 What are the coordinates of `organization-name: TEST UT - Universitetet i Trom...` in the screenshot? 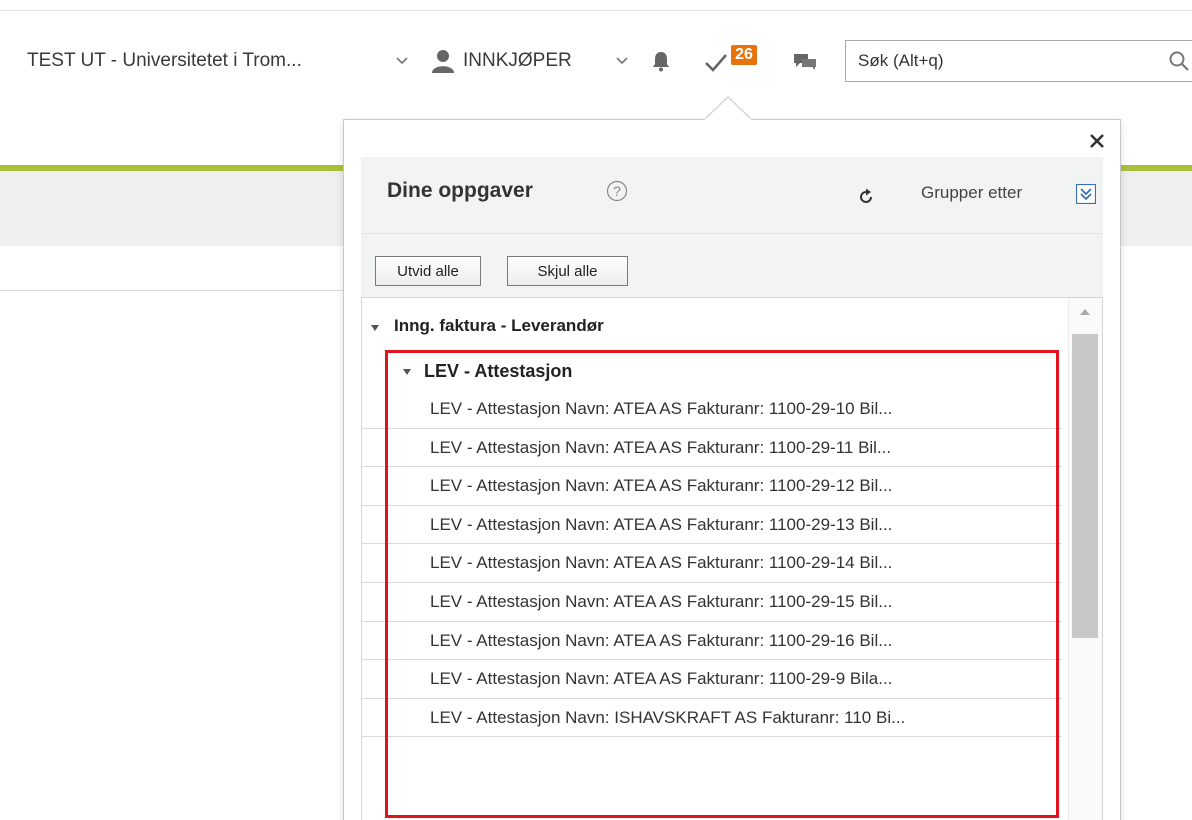 It's located at (164, 61).